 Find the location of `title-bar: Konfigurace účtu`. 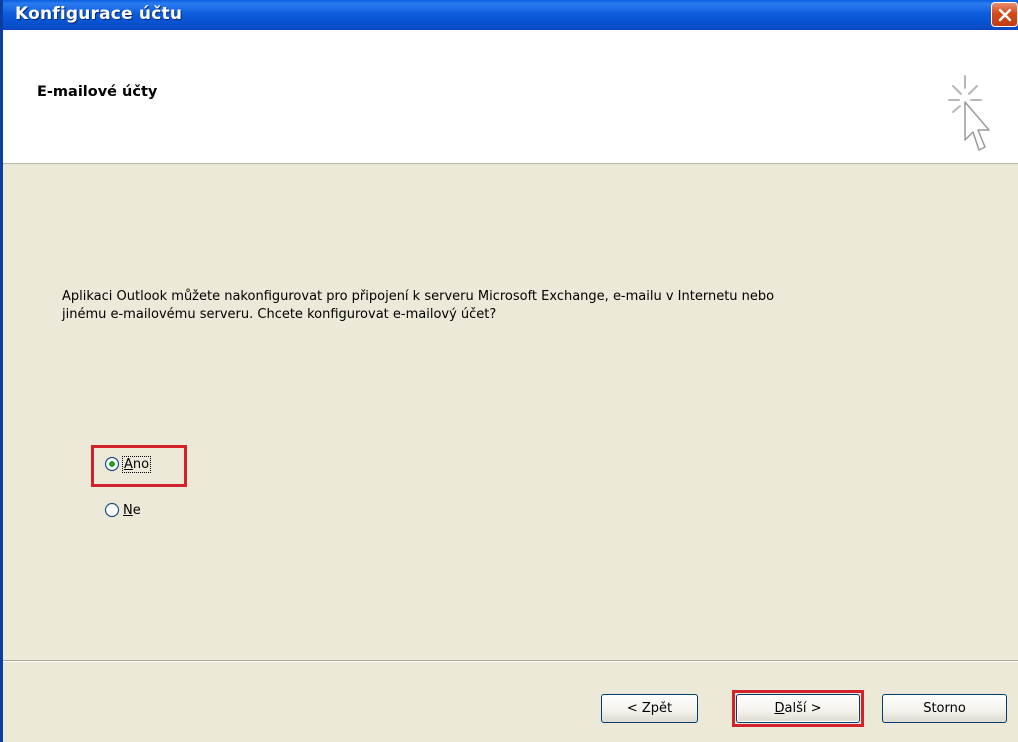

title-bar: Konfigurace účtu is located at coordinates (510, 15).